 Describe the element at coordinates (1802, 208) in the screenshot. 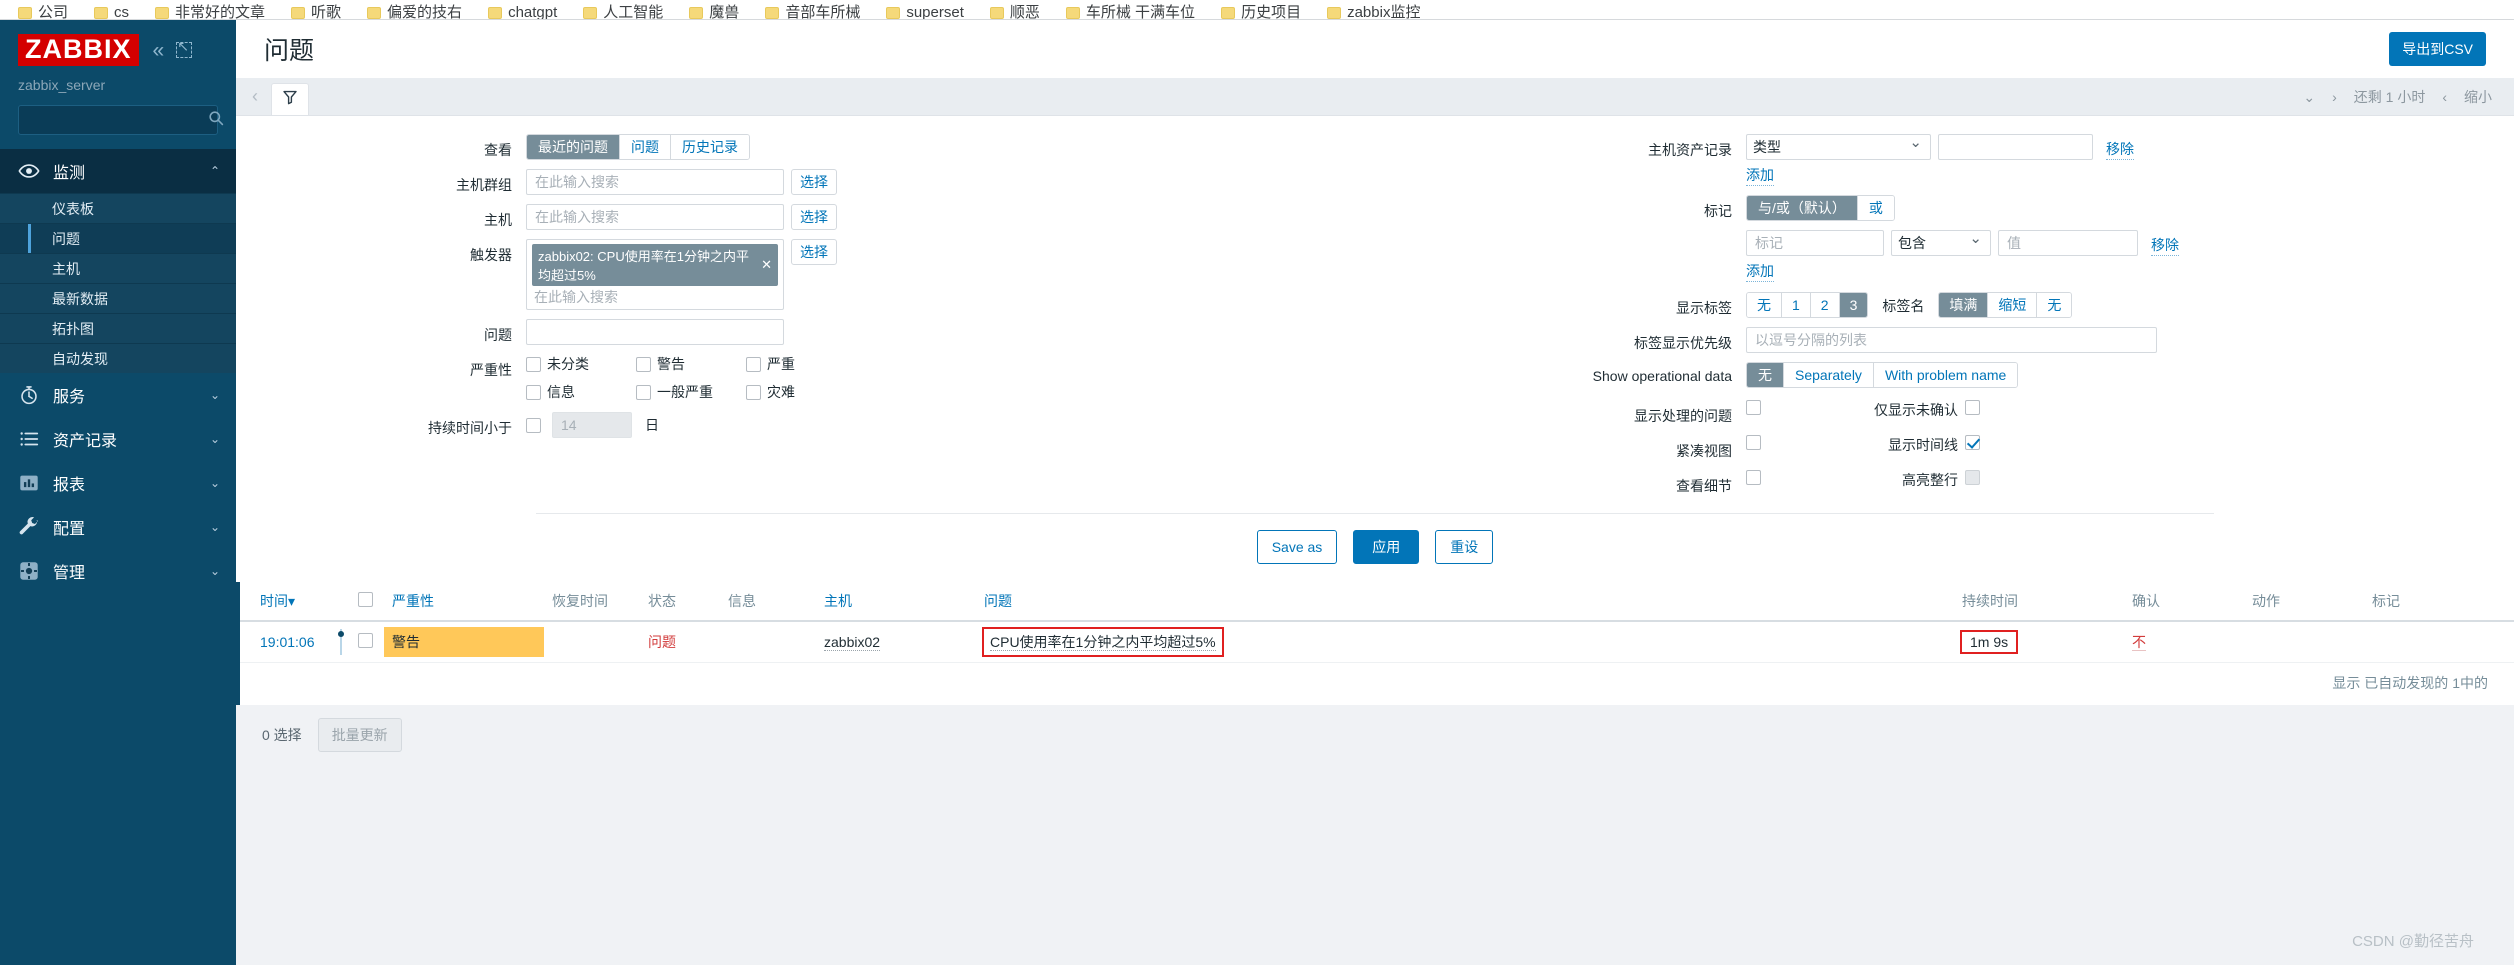

I see `tags-operator-and-or: 与/或（默认）` at that location.